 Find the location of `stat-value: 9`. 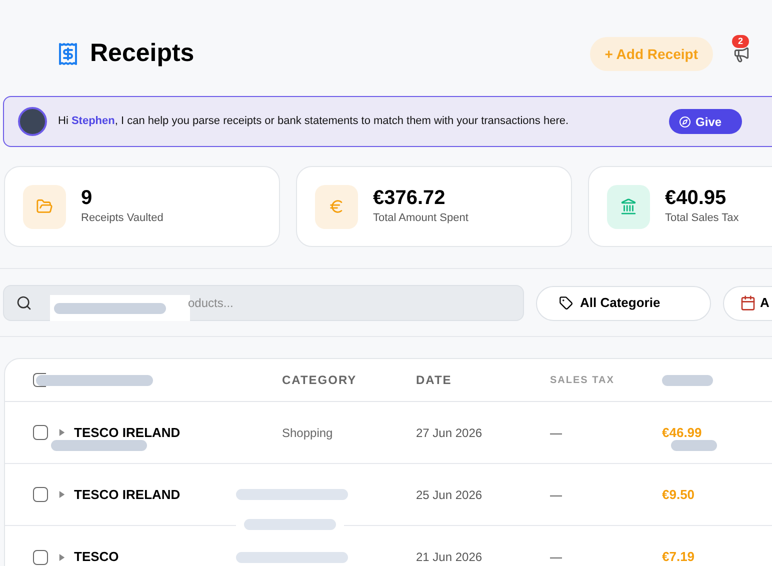

stat-value: 9 is located at coordinates (87, 198).